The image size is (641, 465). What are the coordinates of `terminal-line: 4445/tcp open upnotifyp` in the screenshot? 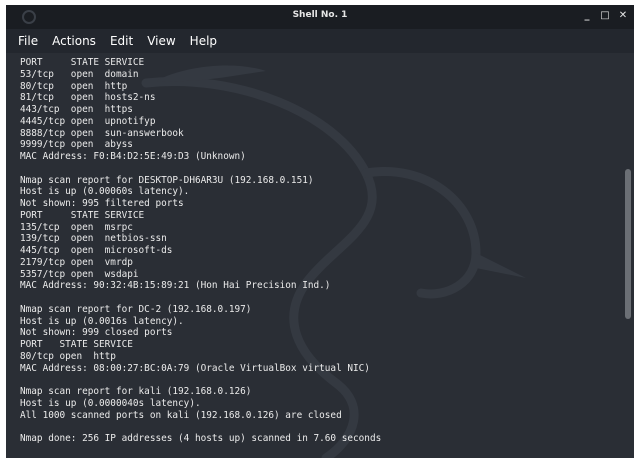 It's located at (88, 121).